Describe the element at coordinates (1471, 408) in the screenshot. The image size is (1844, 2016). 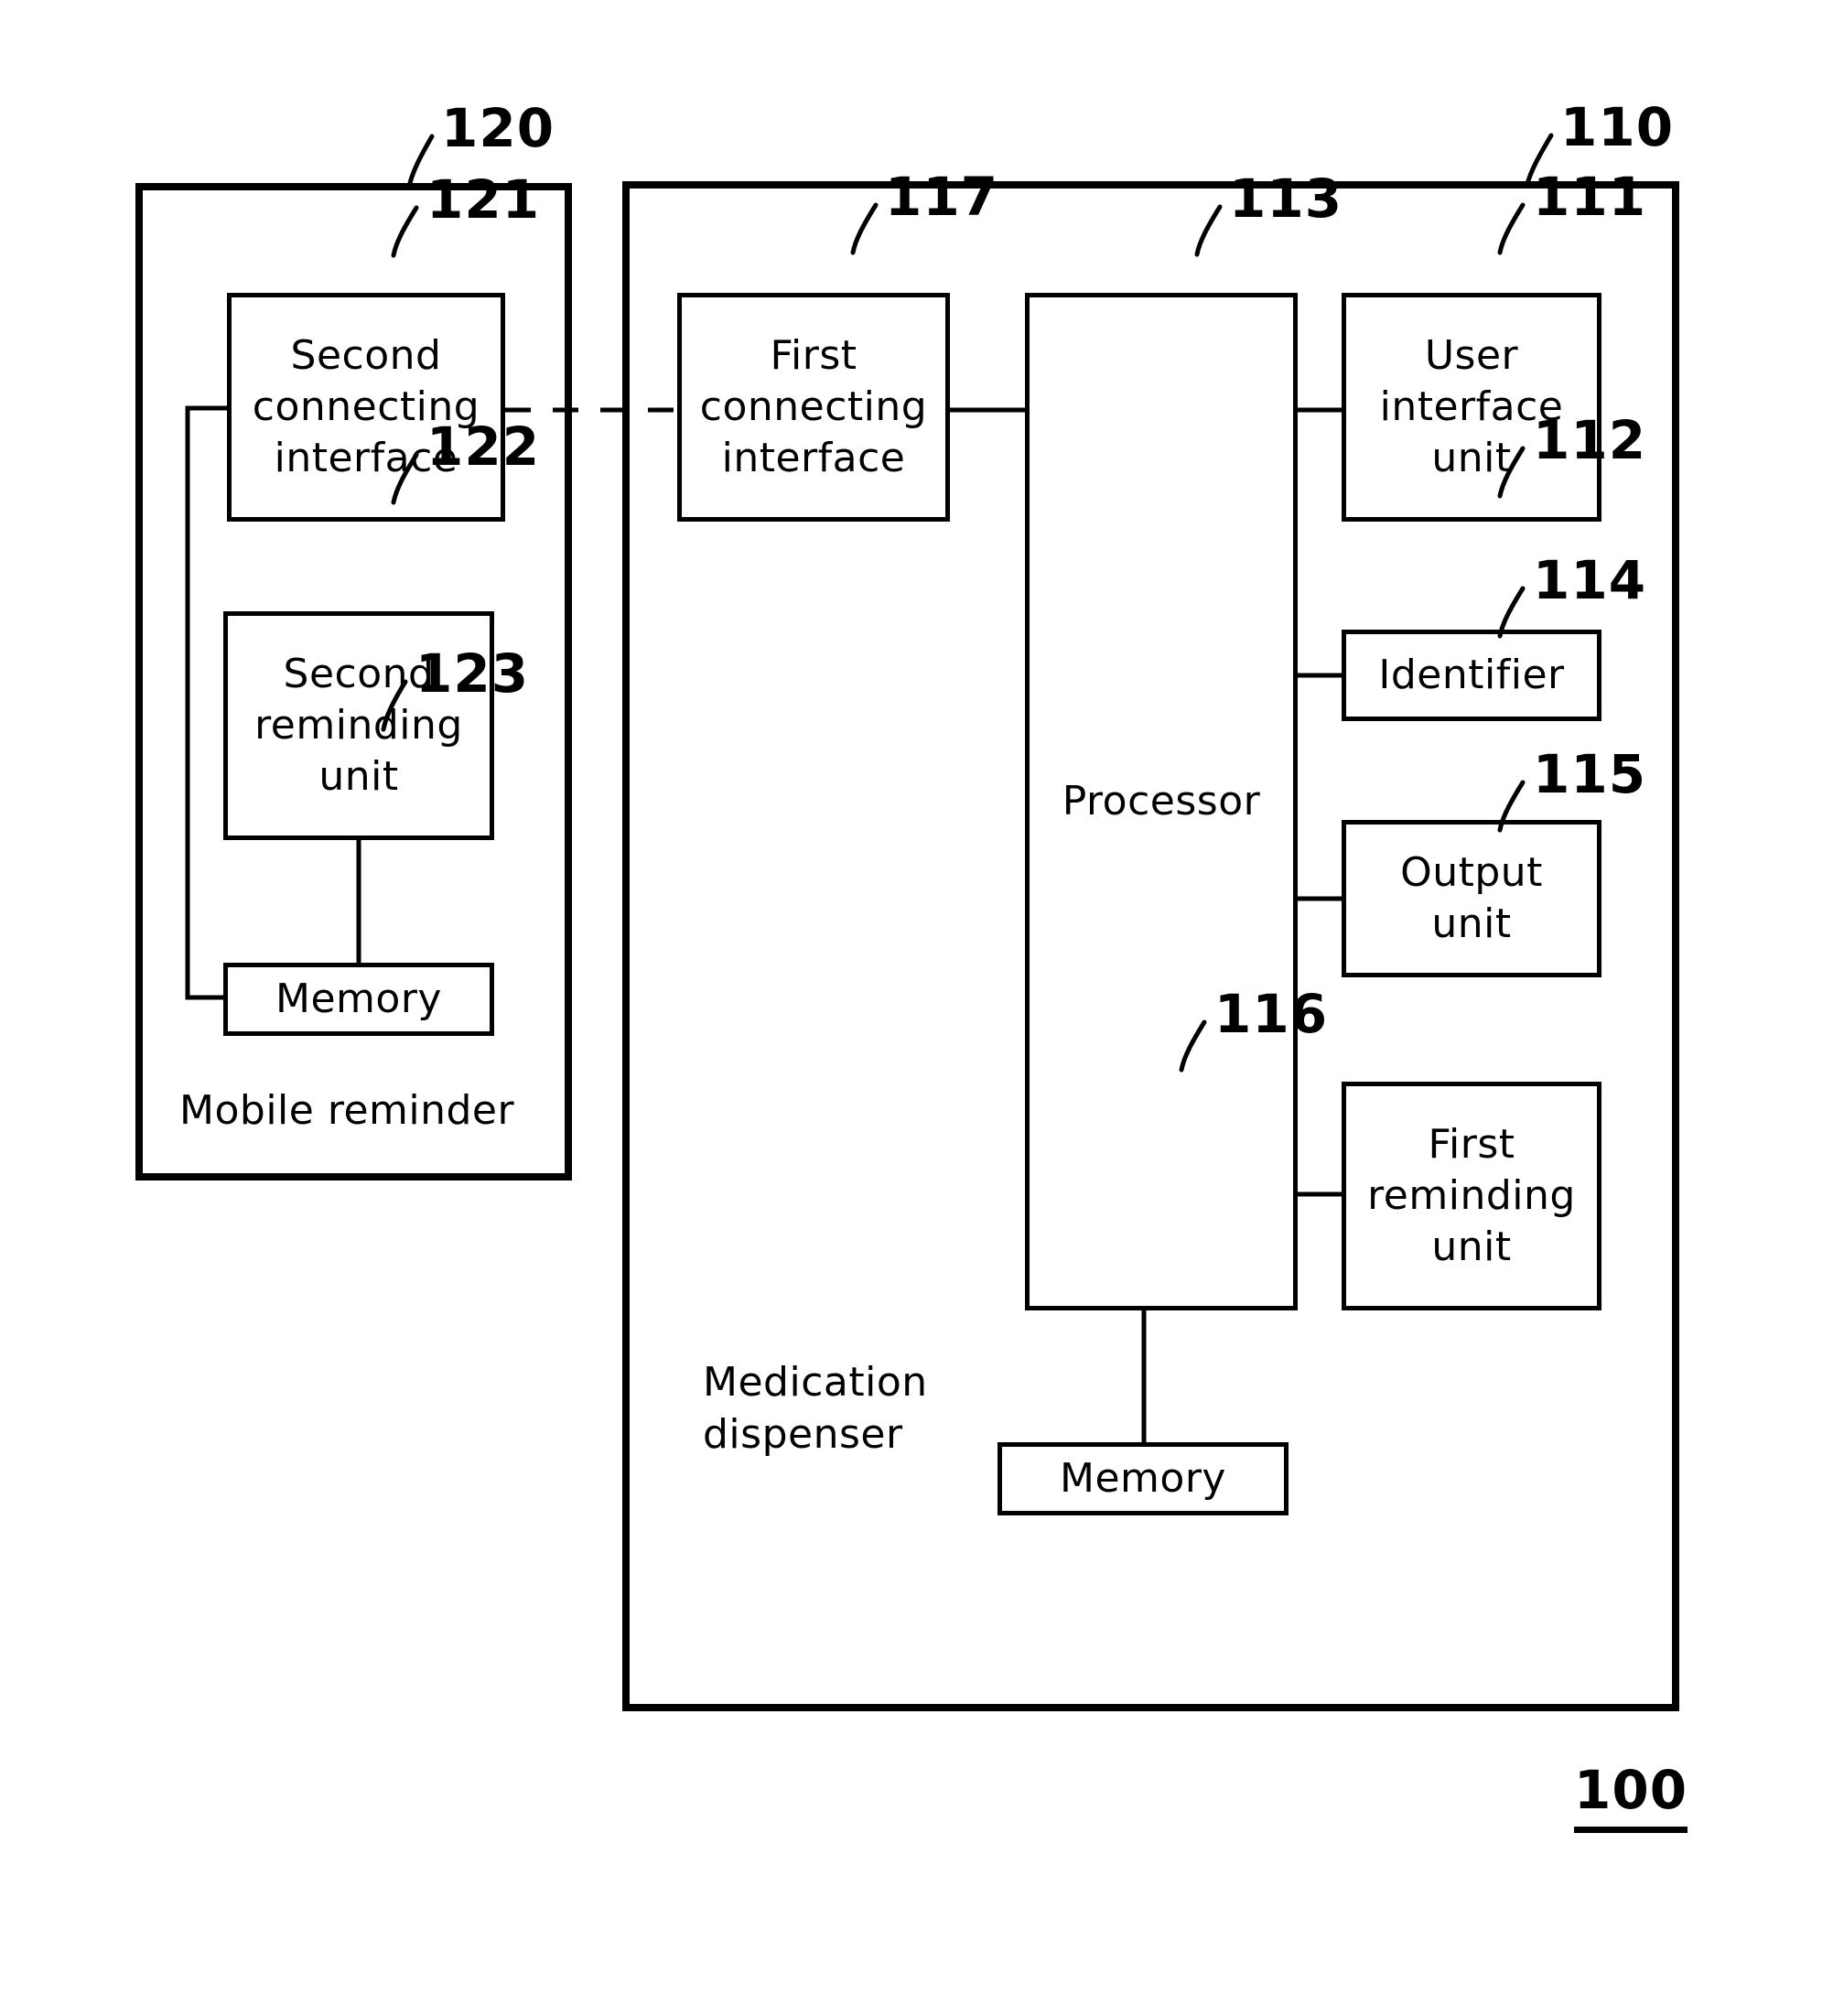
I see `block-user-interface-unit: User interface unit` at that location.